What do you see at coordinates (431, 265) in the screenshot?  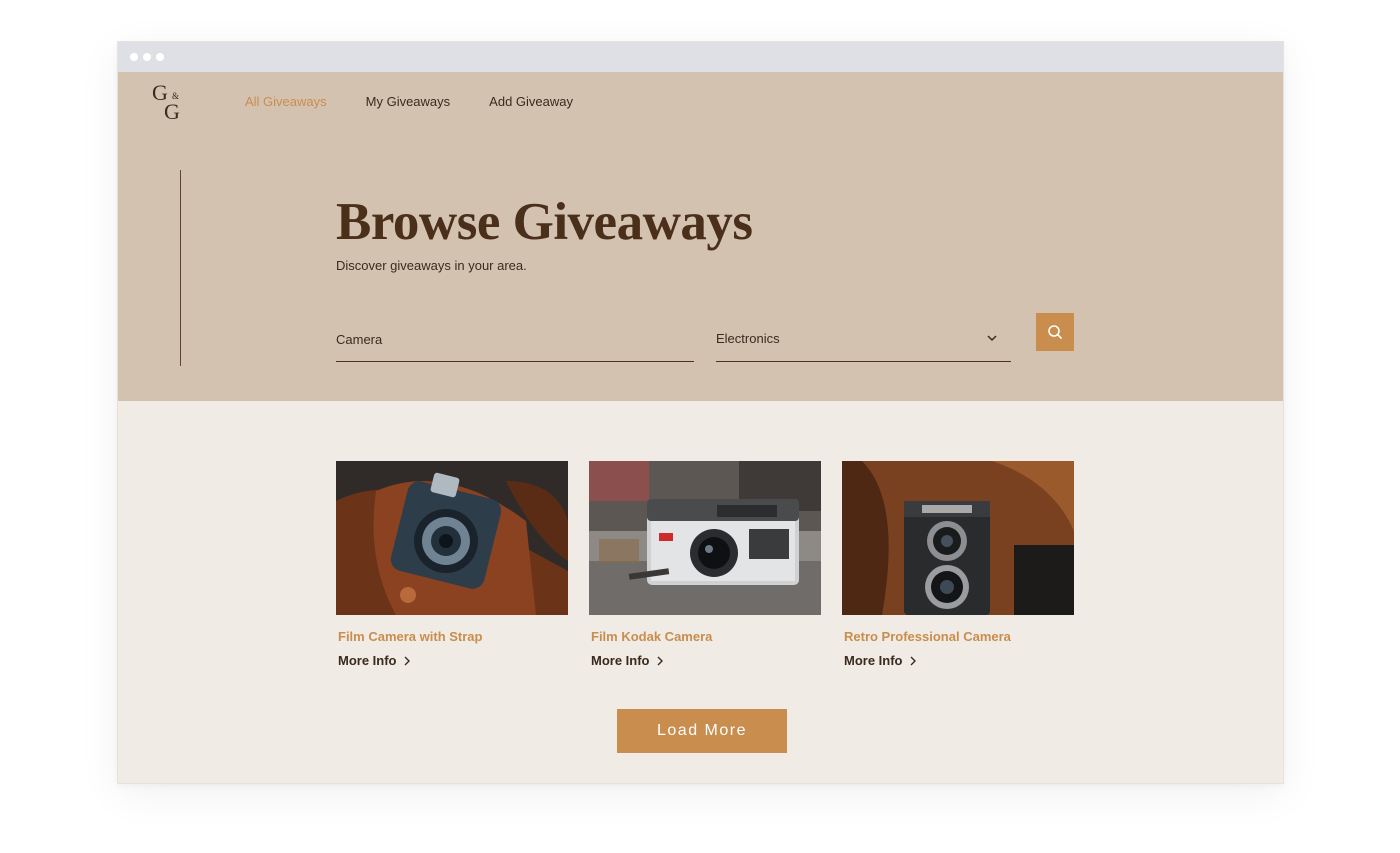 I see `page-subtitle: Discover giveaways in your area.` at bounding box center [431, 265].